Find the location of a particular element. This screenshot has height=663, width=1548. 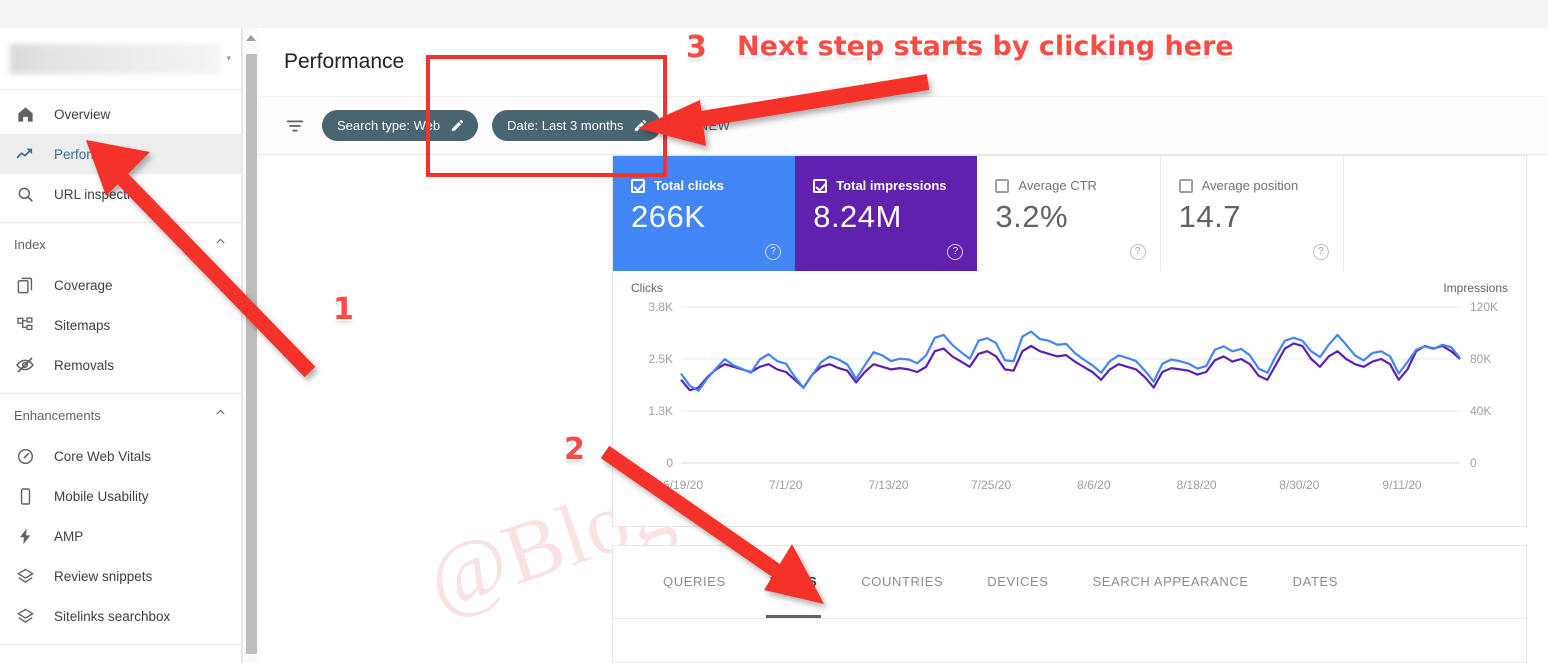

sidebar-group-enhancements: Enhancements is located at coordinates (120, 415).